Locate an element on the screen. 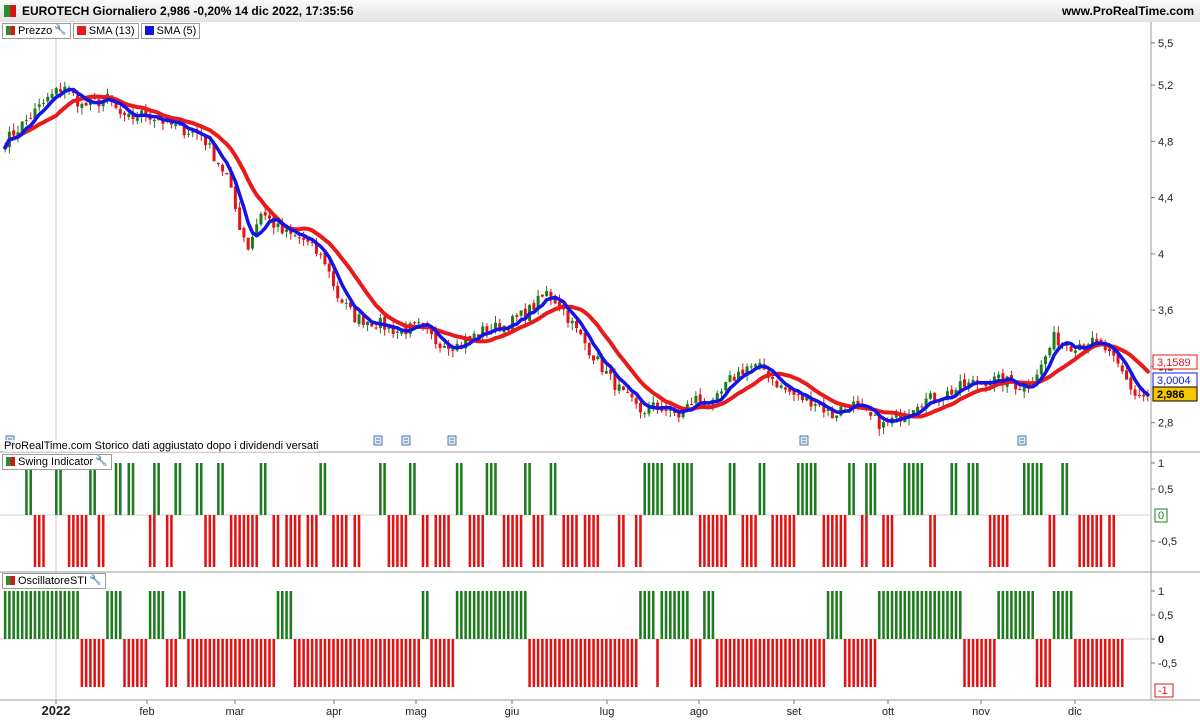 The height and width of the screenshot is (720, 1200). x-tick-label: dic is located at coordinates (1075, 712).